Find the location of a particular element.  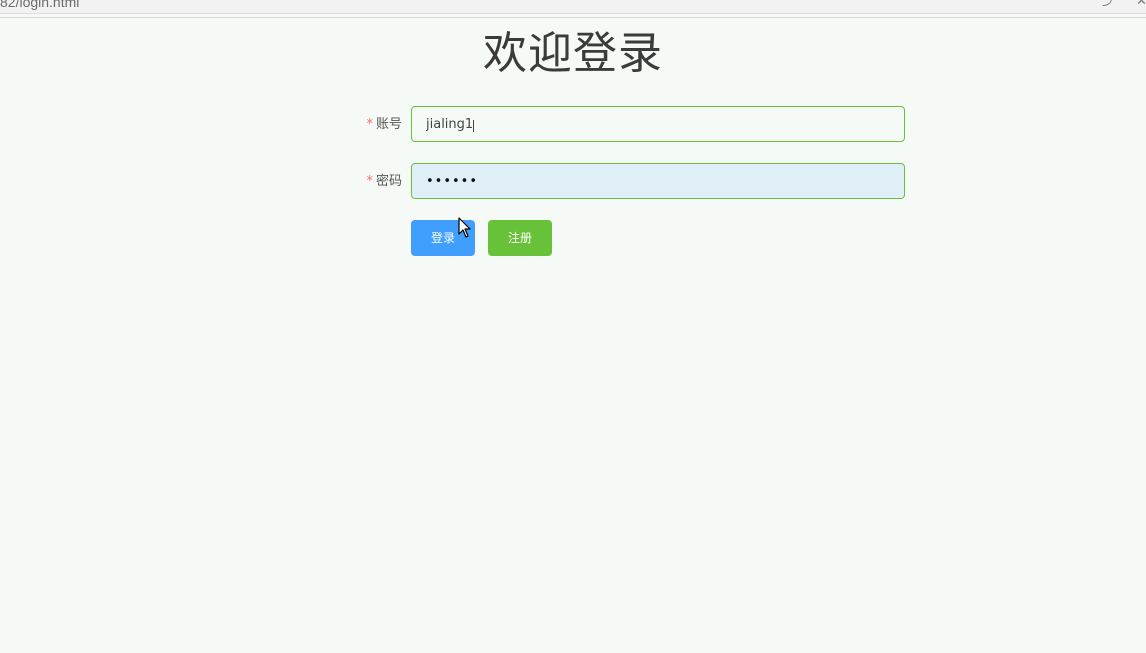

account-label-text: 账号 is located at coordinates (388, 124).